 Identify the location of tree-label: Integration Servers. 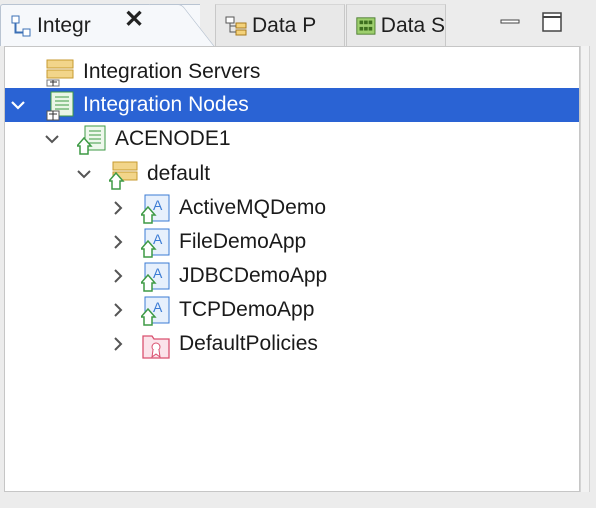
(172, 71).